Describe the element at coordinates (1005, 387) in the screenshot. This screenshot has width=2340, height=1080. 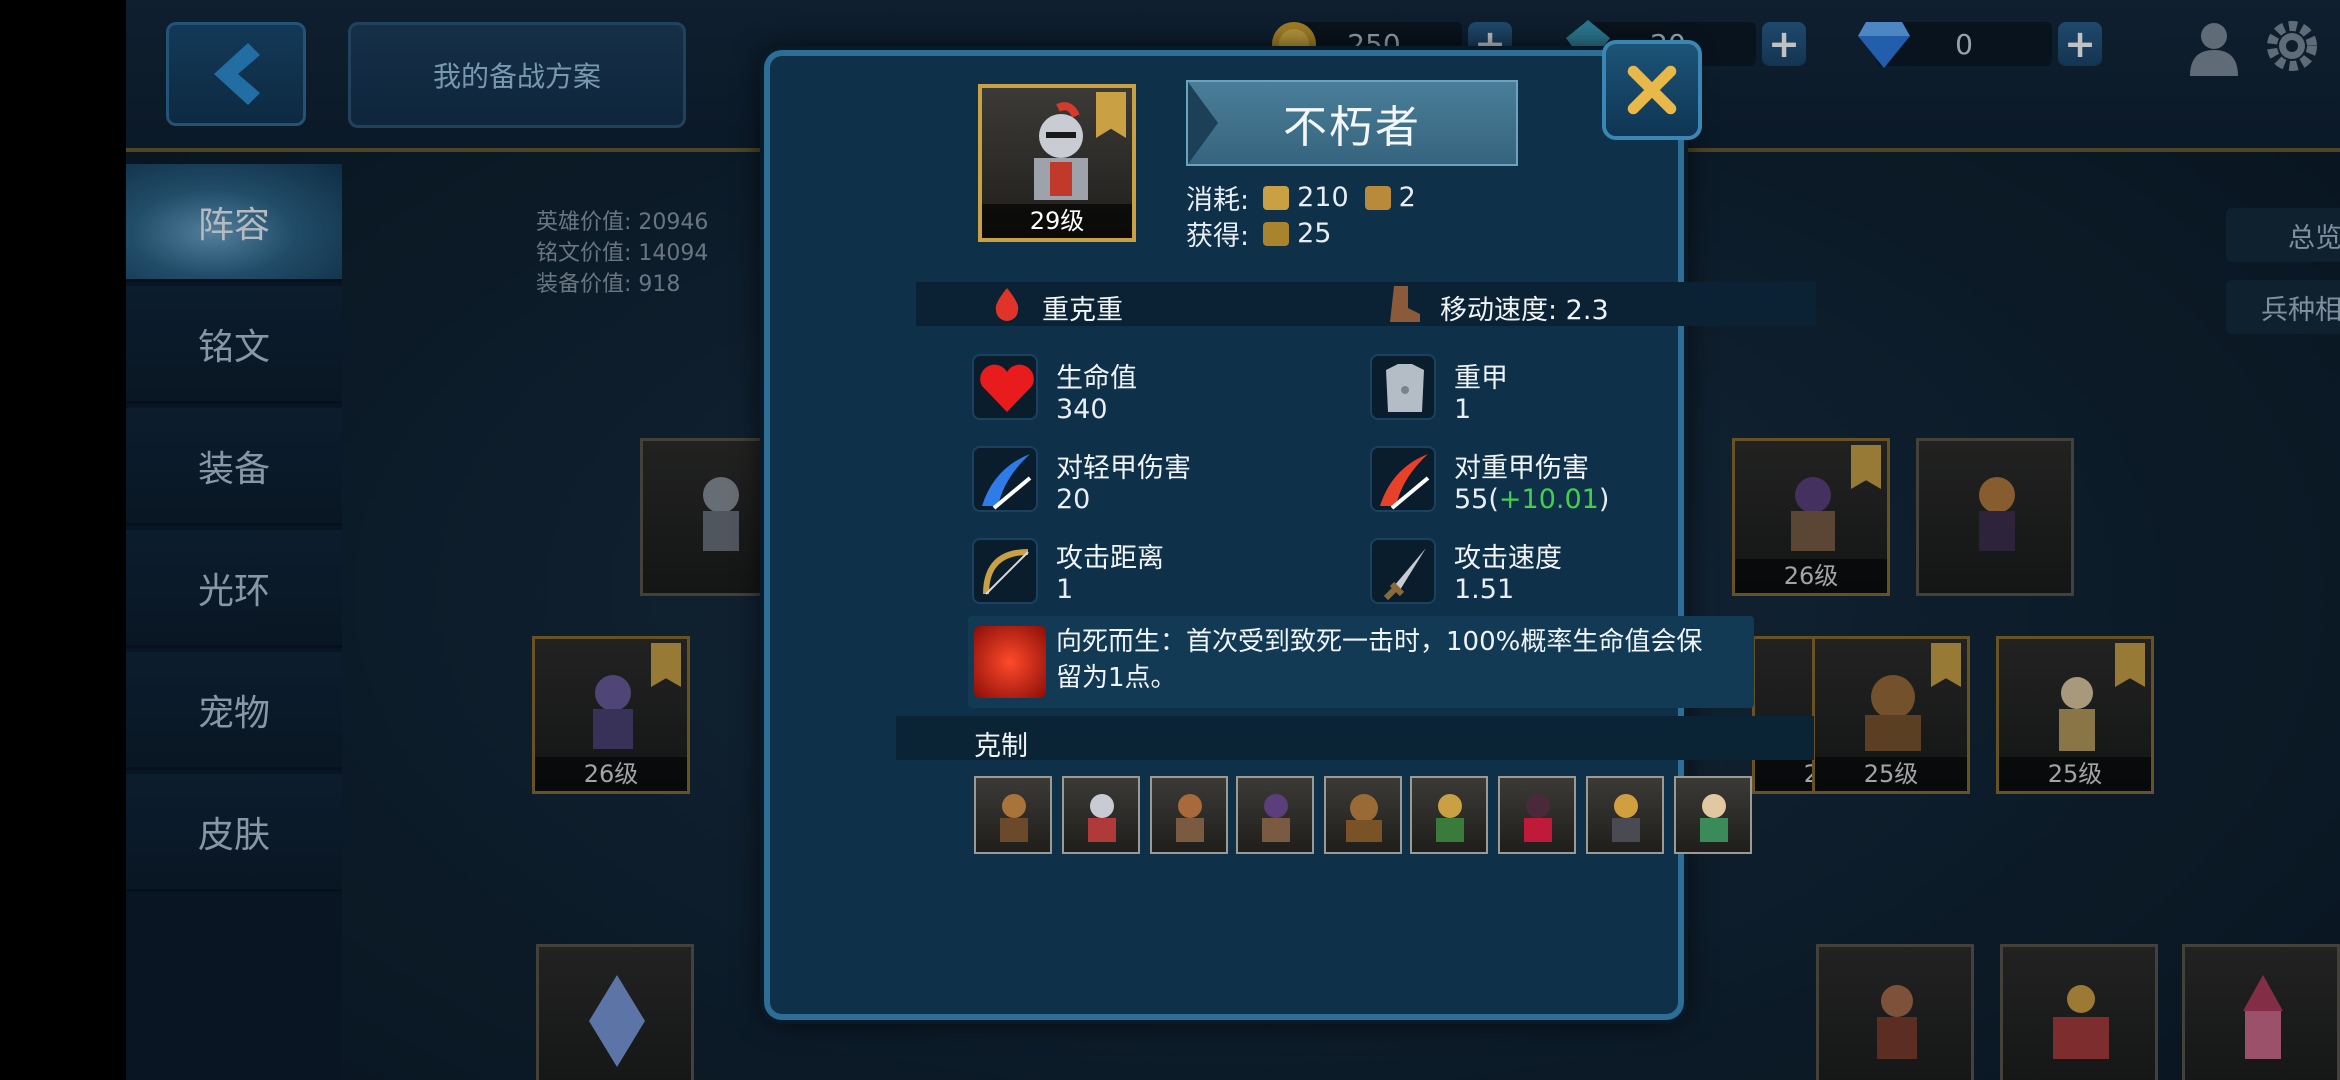
I see `heart-icon` at that location.